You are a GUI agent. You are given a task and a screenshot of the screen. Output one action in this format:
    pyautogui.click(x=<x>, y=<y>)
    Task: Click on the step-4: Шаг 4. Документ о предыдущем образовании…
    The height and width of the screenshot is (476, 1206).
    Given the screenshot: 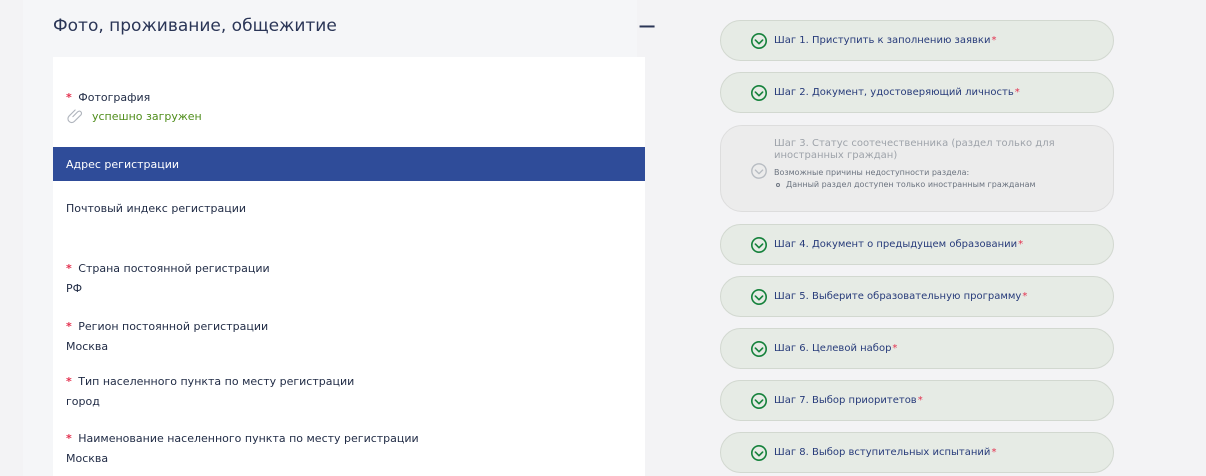 What is the action you would take?
    pyautogui.click(x=917, y=244)
    